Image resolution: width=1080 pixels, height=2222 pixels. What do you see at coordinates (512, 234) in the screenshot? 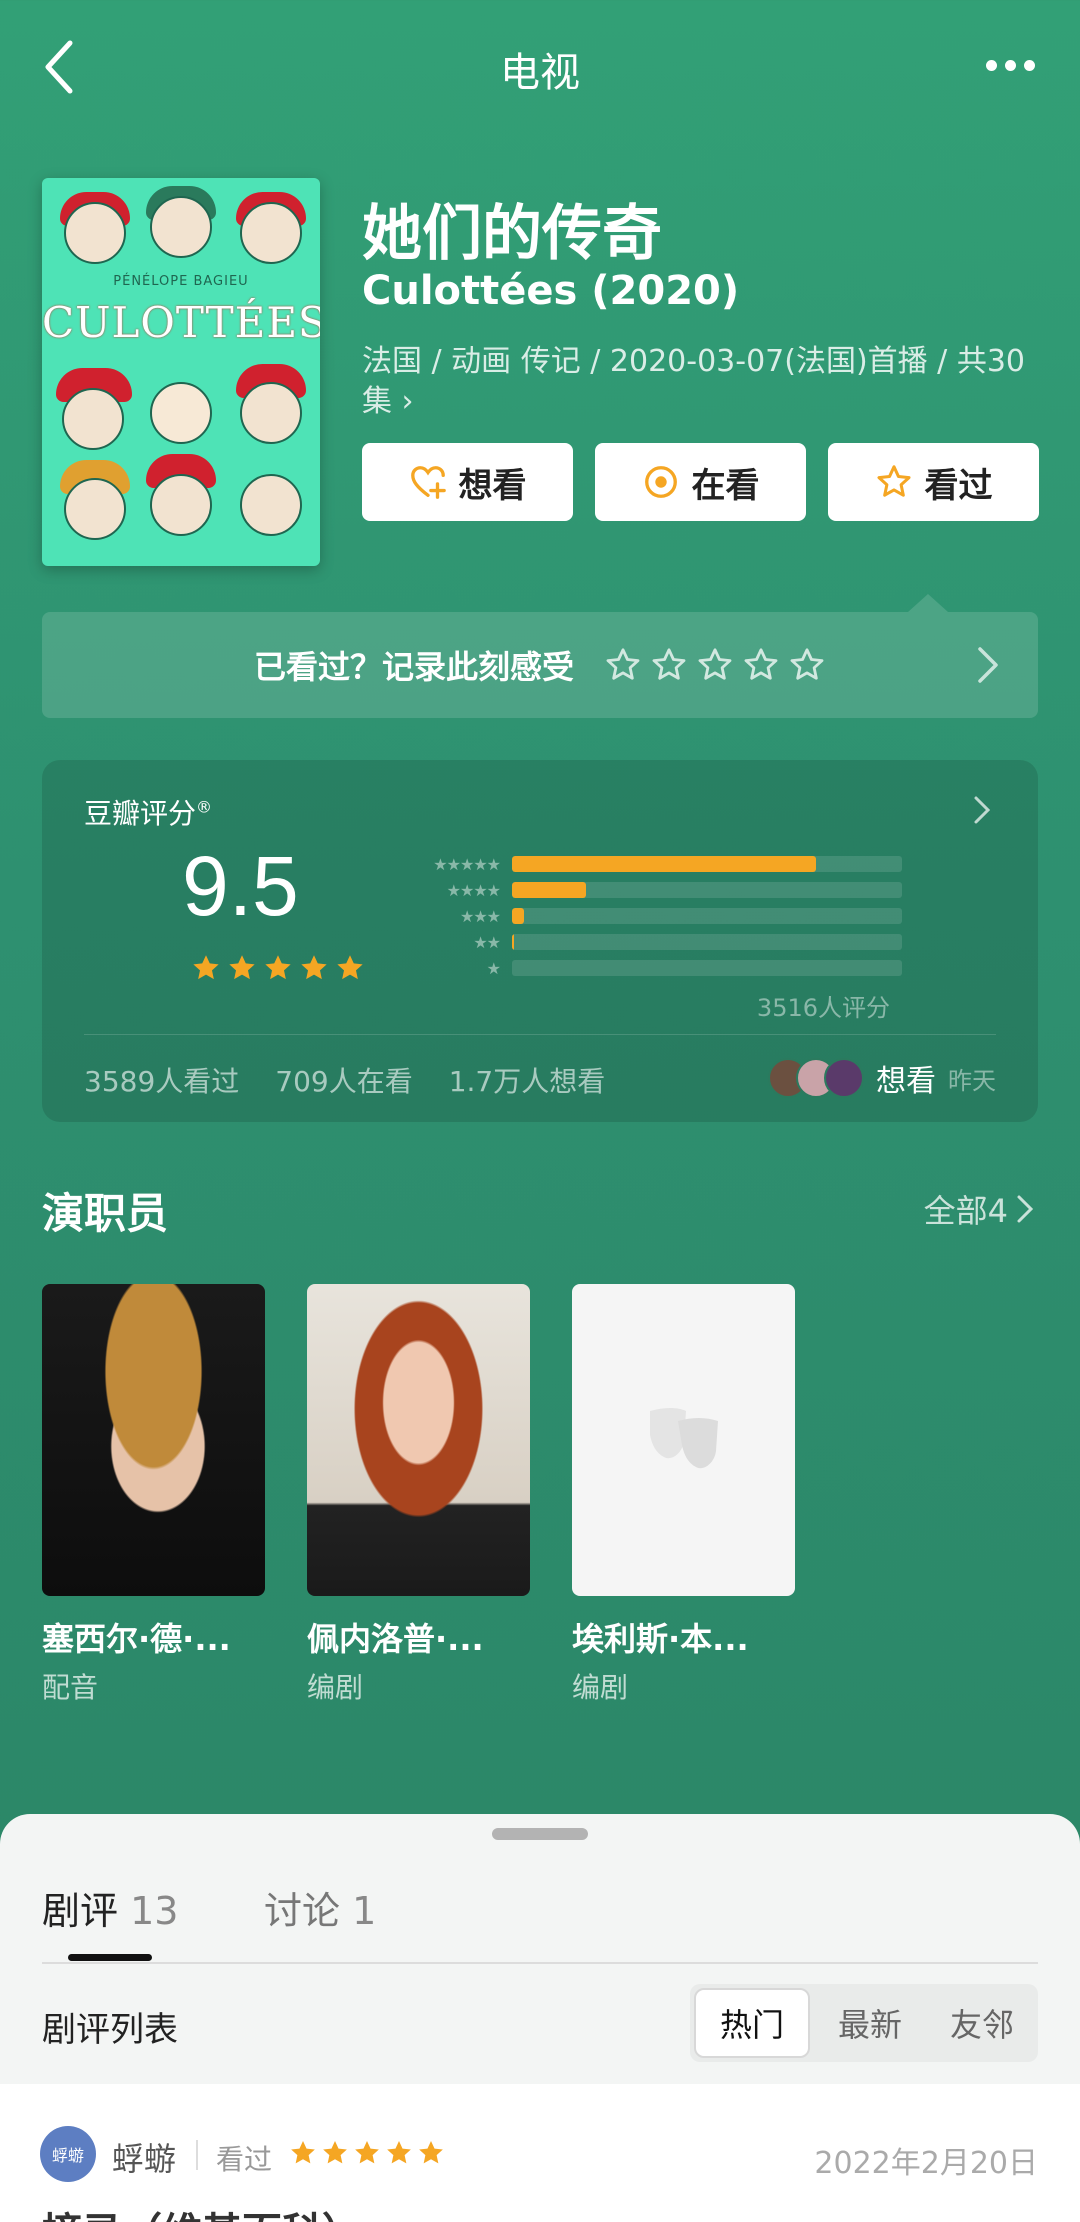
I see `show-title-cn: 她们的传奇` at bounding box center [512, 234].